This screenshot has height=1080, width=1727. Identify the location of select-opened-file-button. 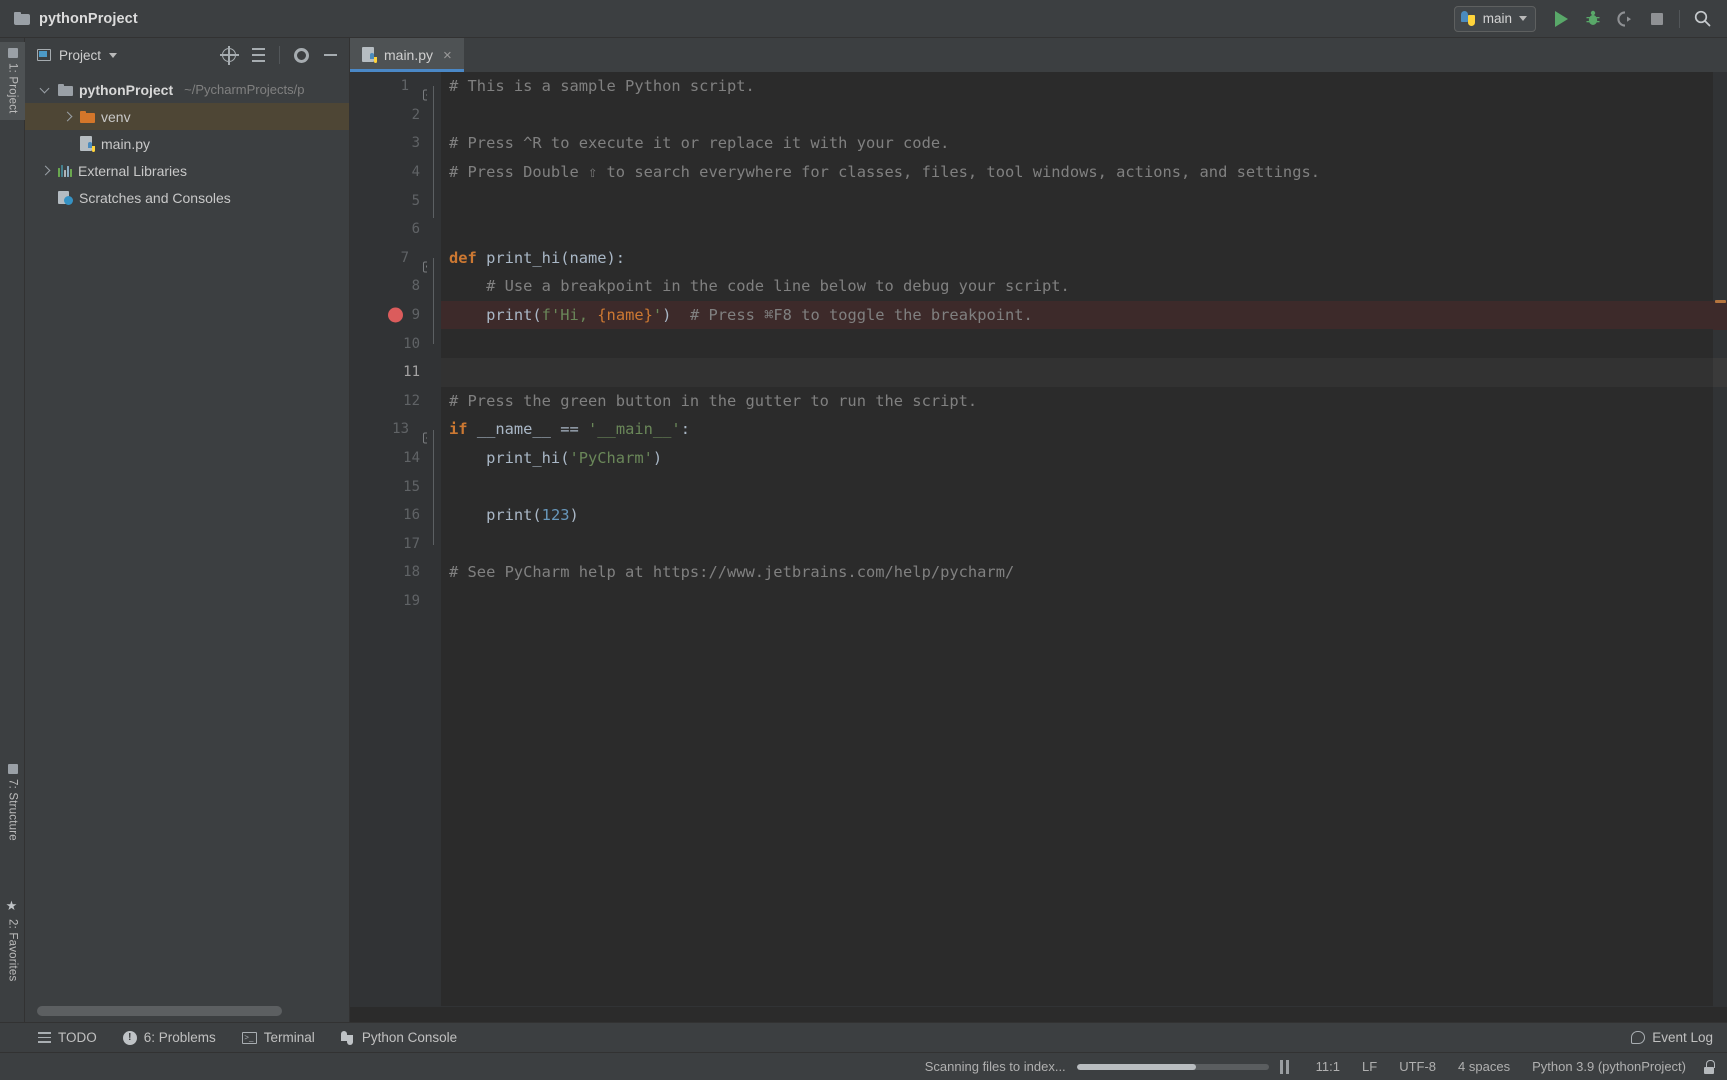
(229, 55).